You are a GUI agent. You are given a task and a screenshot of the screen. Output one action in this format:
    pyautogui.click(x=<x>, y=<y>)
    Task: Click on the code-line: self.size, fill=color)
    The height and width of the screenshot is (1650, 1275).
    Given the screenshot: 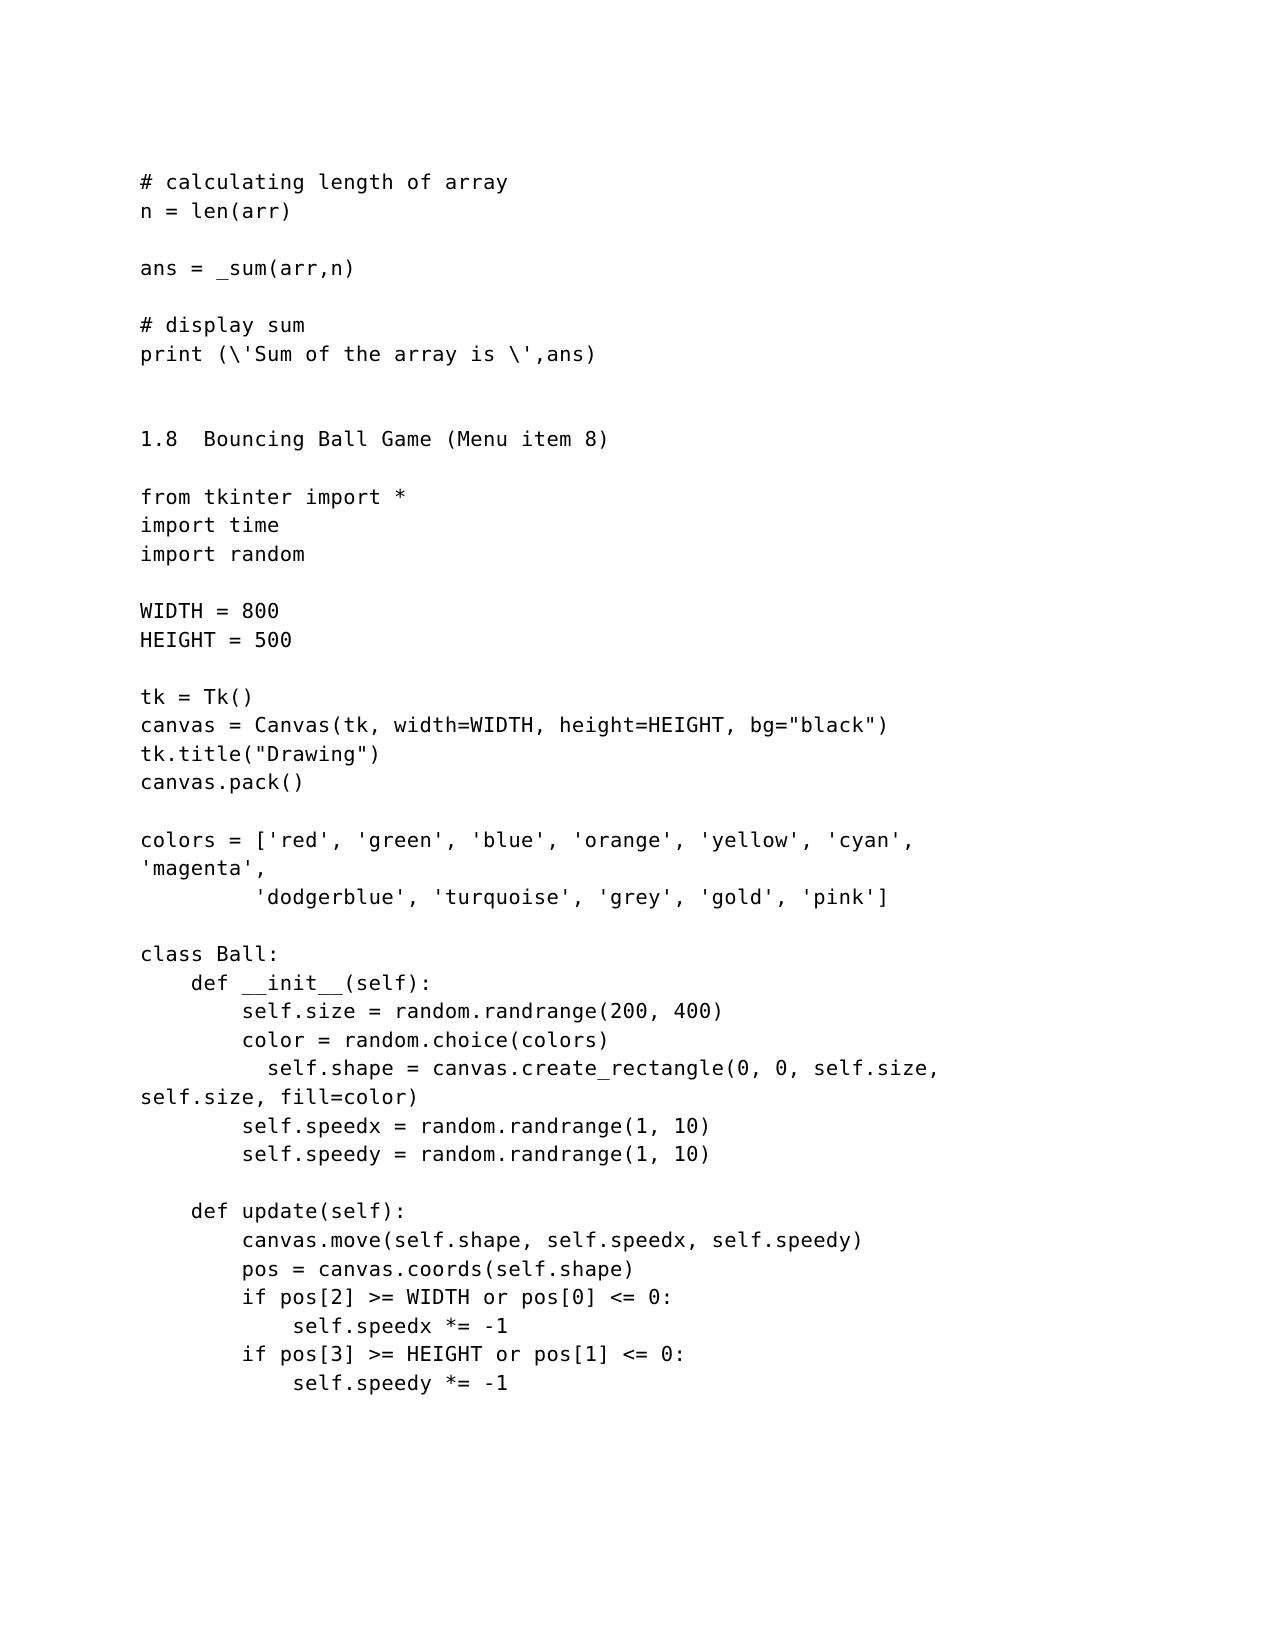 What is the action you would take?
    pyautogui.click(x=280, y=1097)
    